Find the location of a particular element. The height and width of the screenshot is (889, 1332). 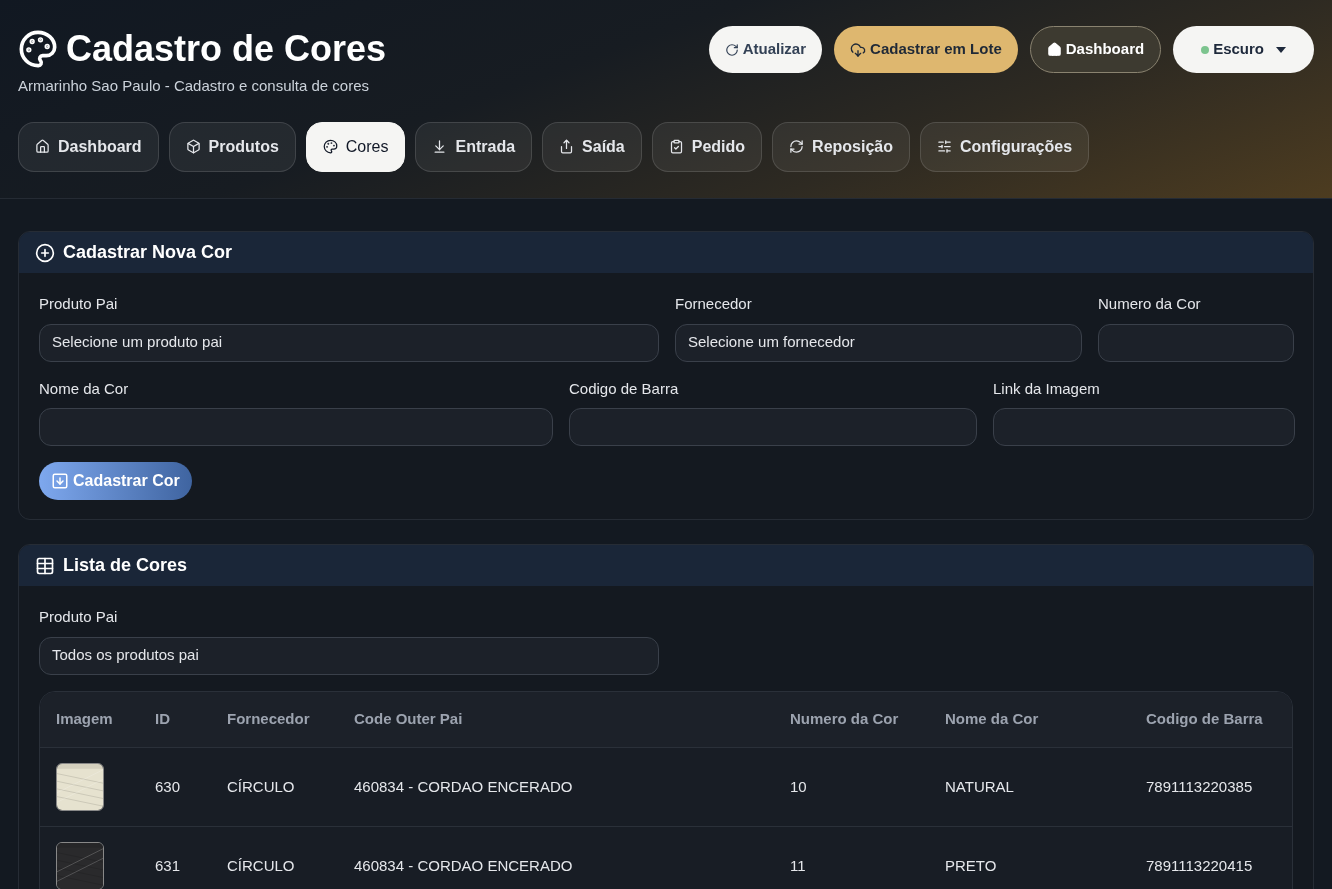

table-cell: PRETO is located at coordinates (1029, 857).